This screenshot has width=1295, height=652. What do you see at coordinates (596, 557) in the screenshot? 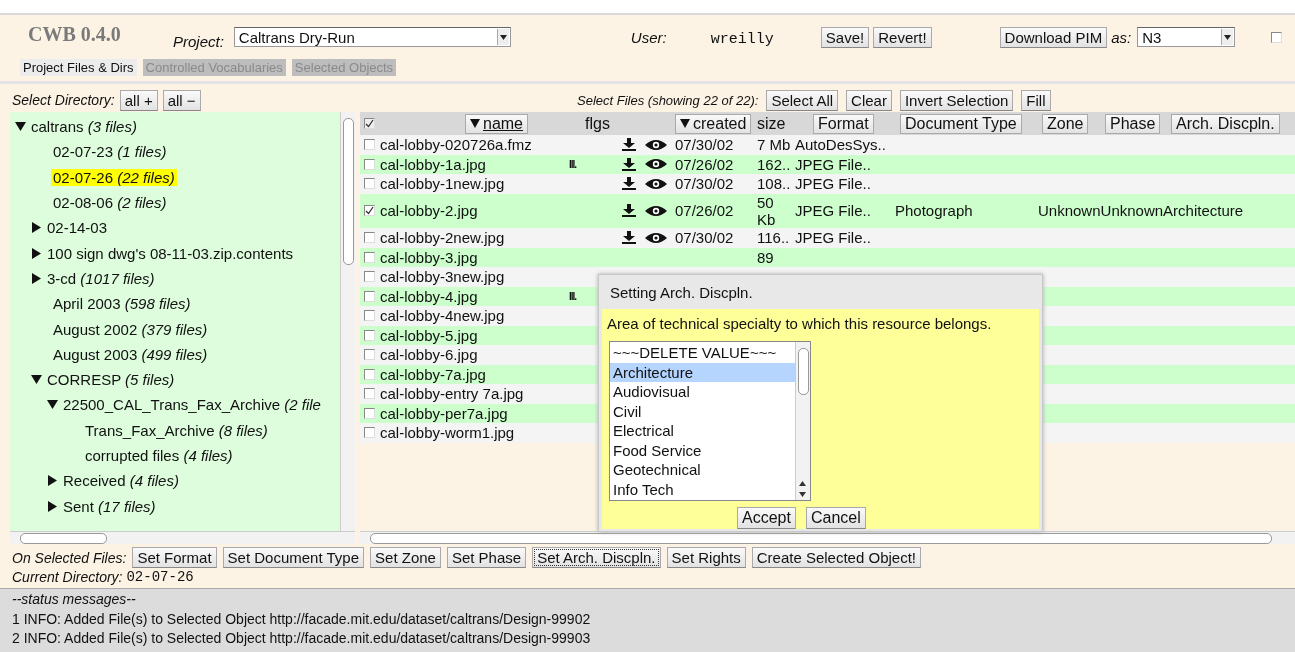
I see `action-button: Set Arch. Discpln.` at bounding box center [596, 557].